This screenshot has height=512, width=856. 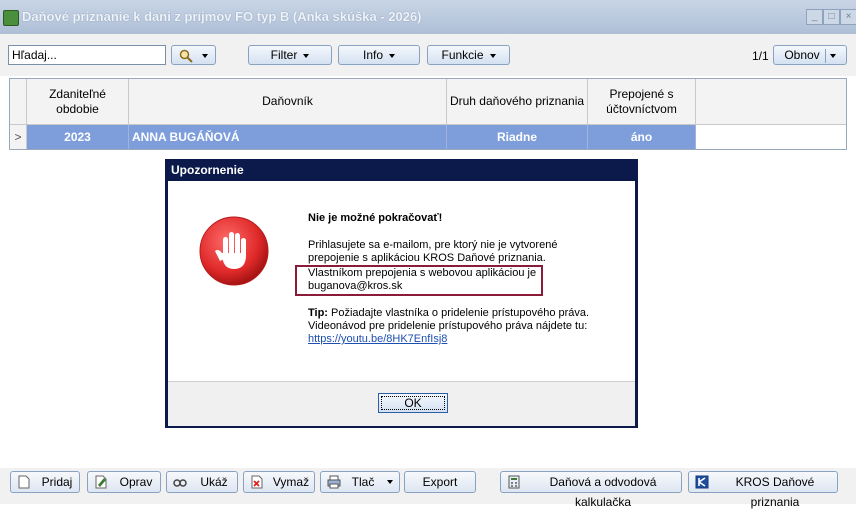 I want to click on dialog-footer: OK, so click(x=401, y=403).